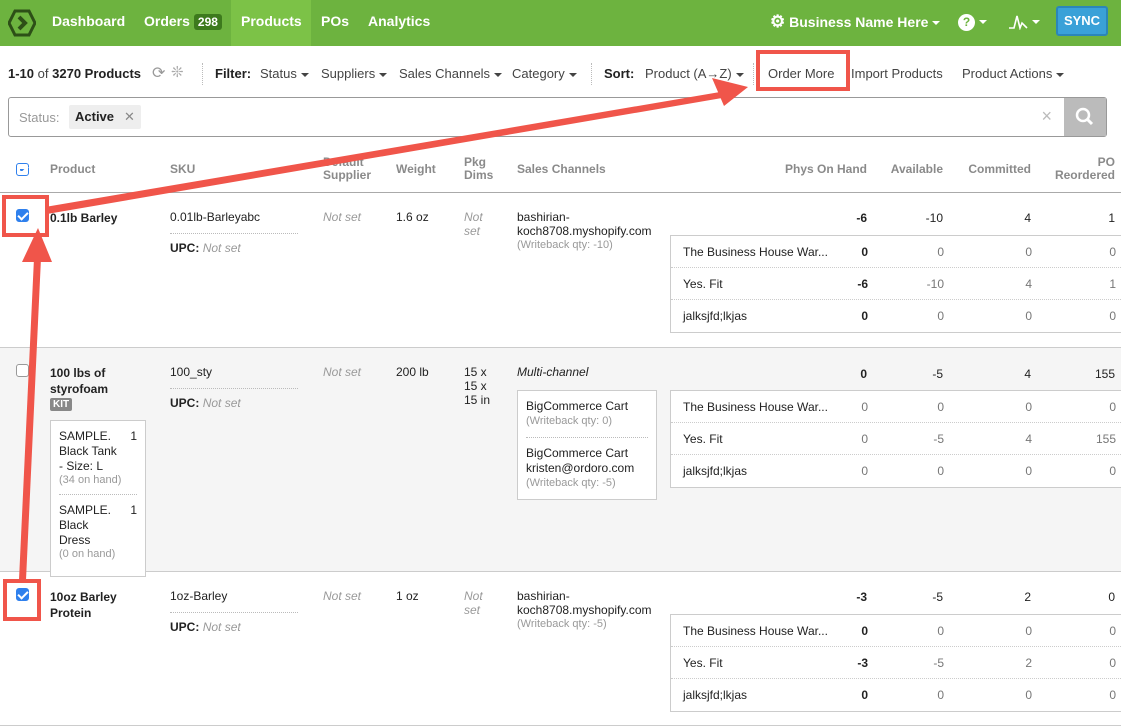 This screenshot has height=726, width=1121. I want to click on component-name: SAMPLE. Black Tank - Size: L, so click(90, 451).